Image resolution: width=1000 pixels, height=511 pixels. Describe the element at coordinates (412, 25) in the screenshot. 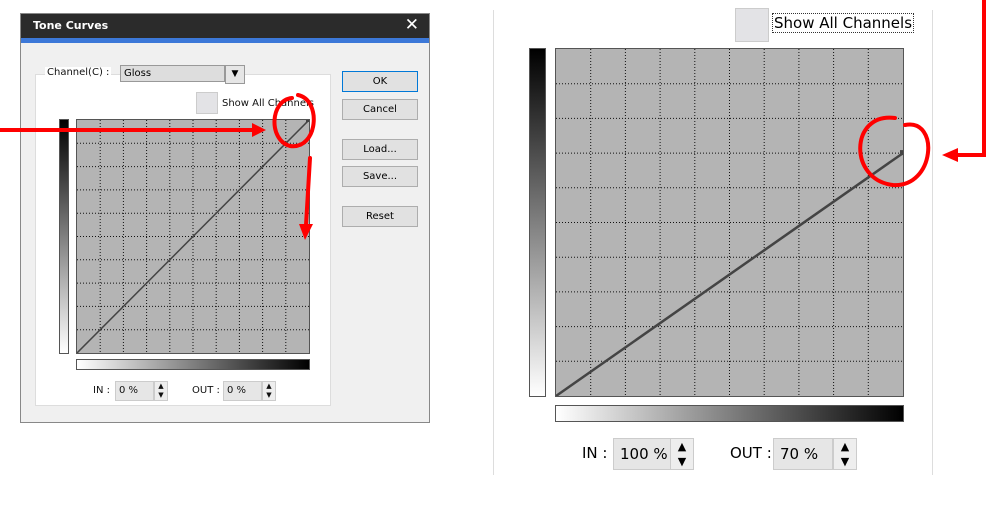

I see `close-icon: ✕` at that location.